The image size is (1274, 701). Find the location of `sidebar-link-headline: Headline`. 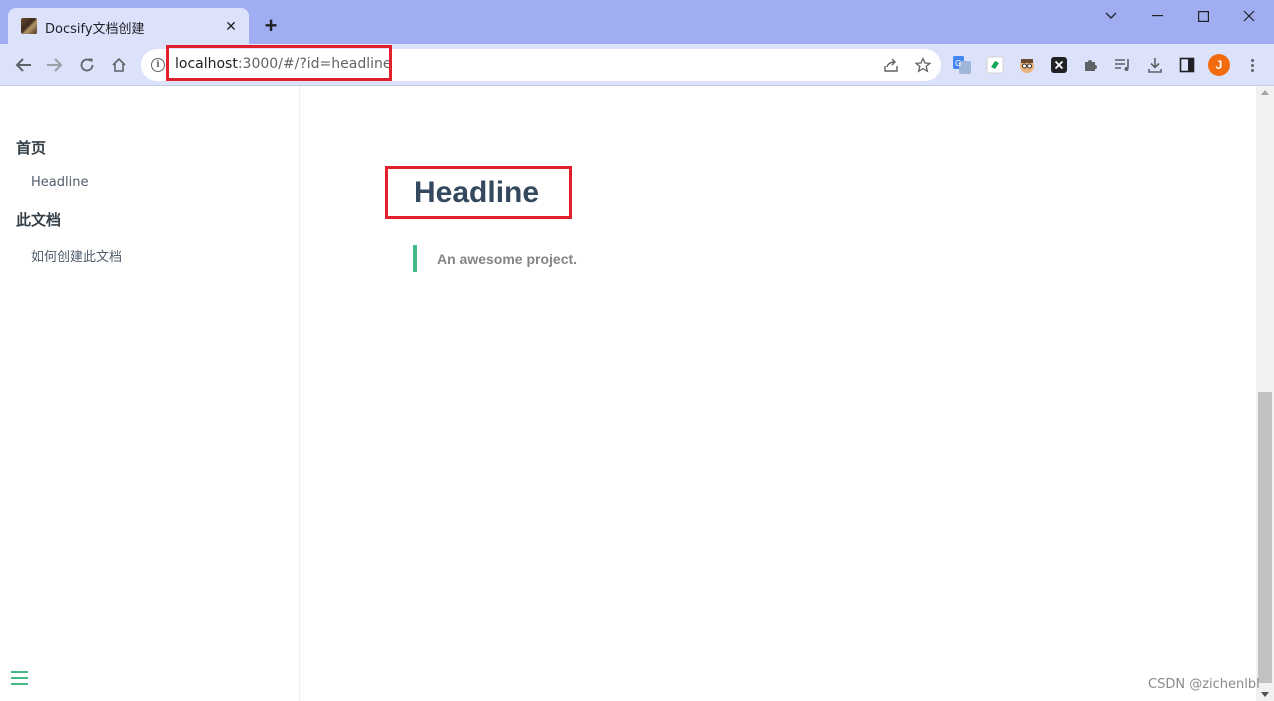

sidebar-link-headline: Headline is located at coordinates (59, 182).